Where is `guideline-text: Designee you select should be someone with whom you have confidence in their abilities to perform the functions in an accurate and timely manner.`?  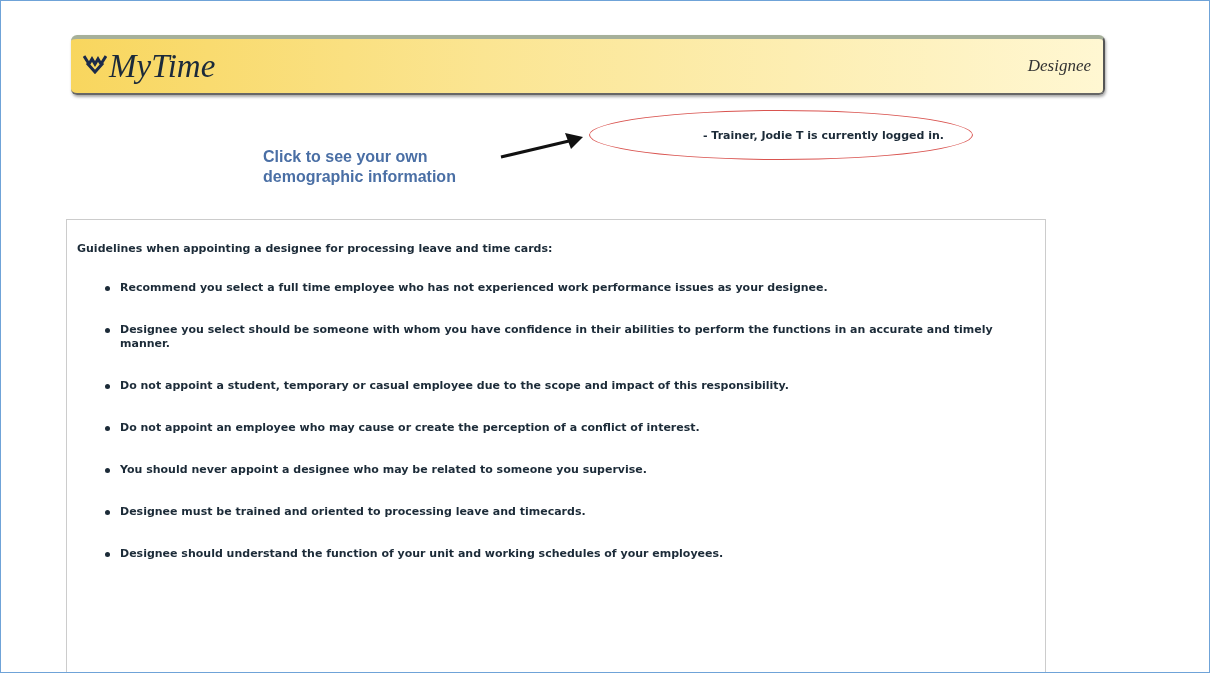
guideline-text: Designee you select should be someone with whom you have confidence in their abilities to perform the functions in an accurate and timely manner. is located at coordinates (557, 337).